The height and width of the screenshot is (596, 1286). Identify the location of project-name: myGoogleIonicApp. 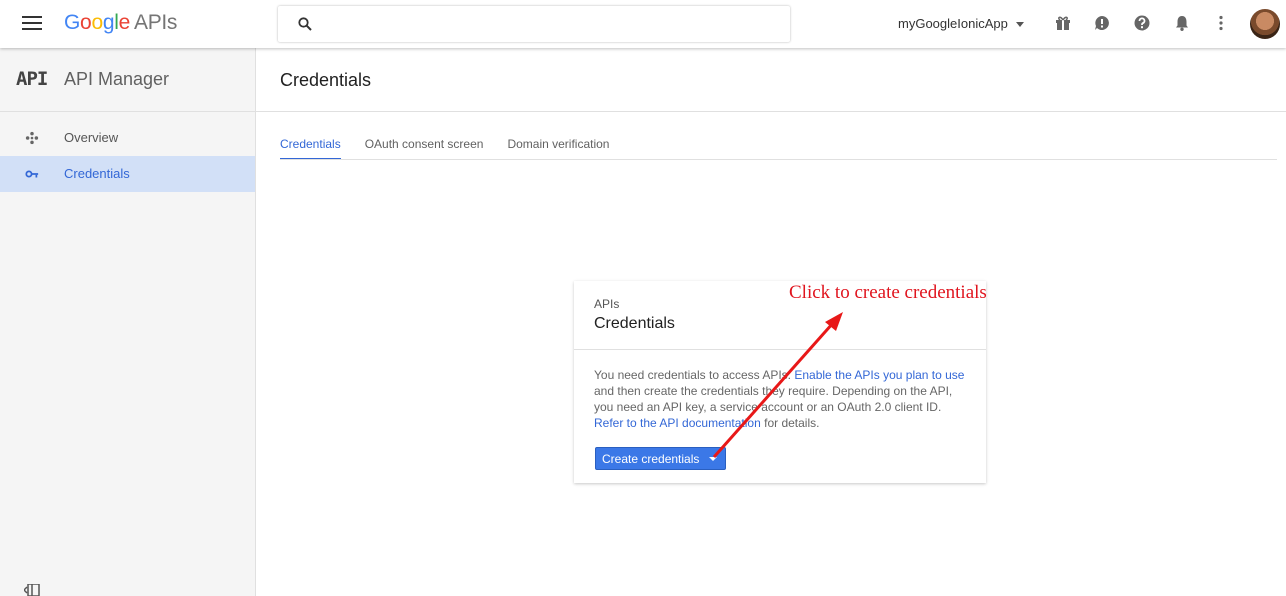
(953, 23).